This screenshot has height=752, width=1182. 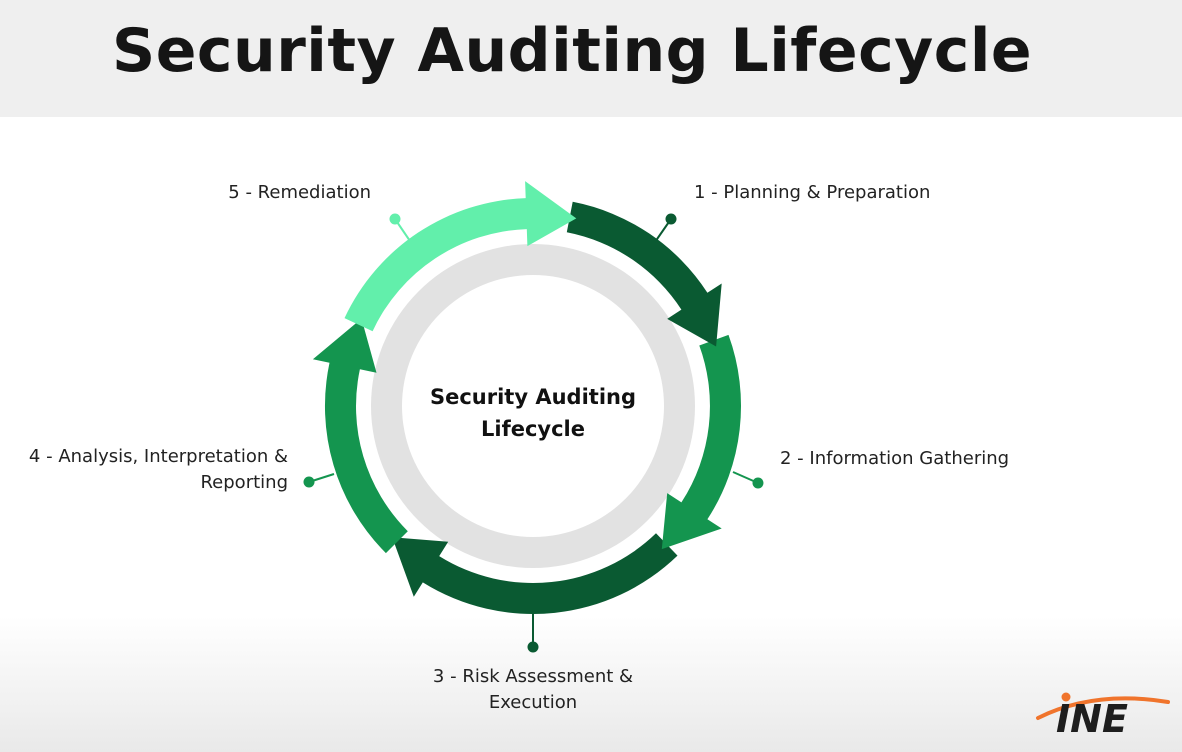 What do you see at coordinates (153, 470) in the screenshot?
I see `stage-label-4: 4 - Analysis, Interpretation & Reporting` at bounding box center [153, 470].